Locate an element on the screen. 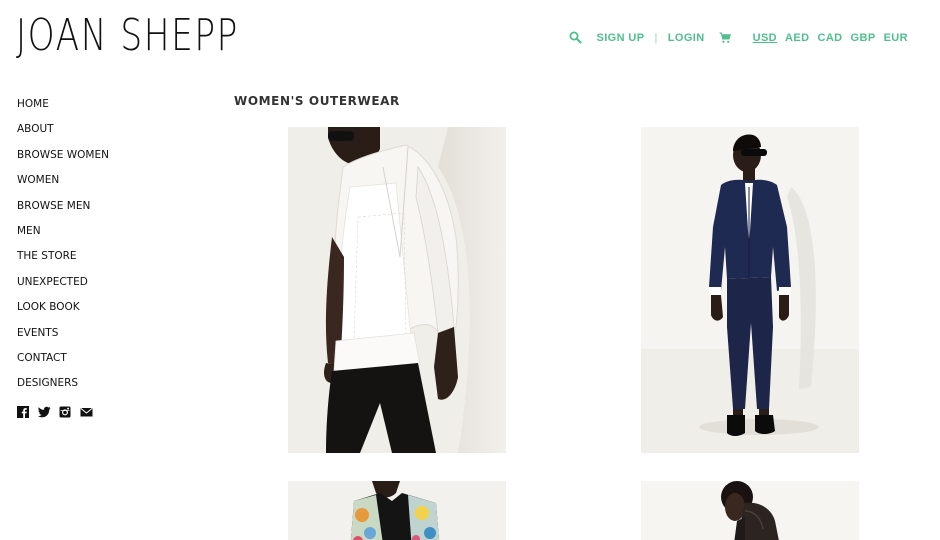  currency-gbp: GBP is located at coordinates (863, 38).